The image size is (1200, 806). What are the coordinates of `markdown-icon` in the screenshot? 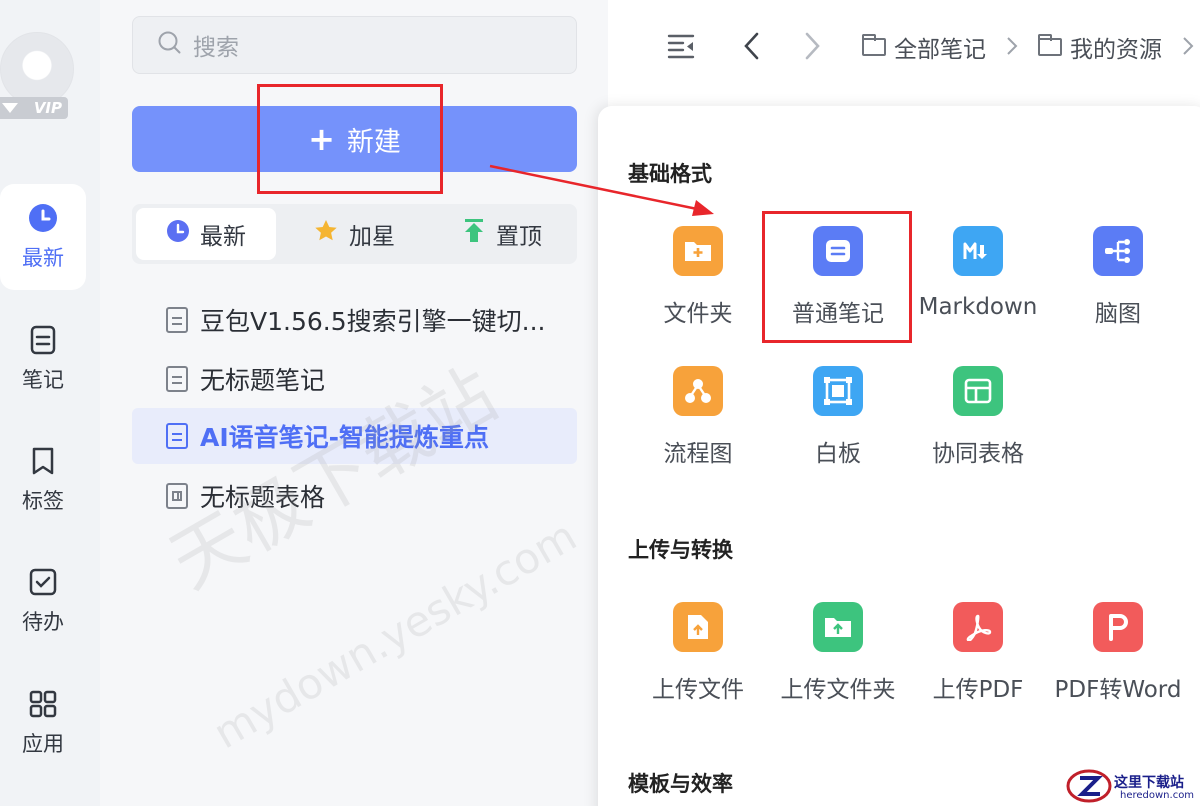 It's located at (978, 251).